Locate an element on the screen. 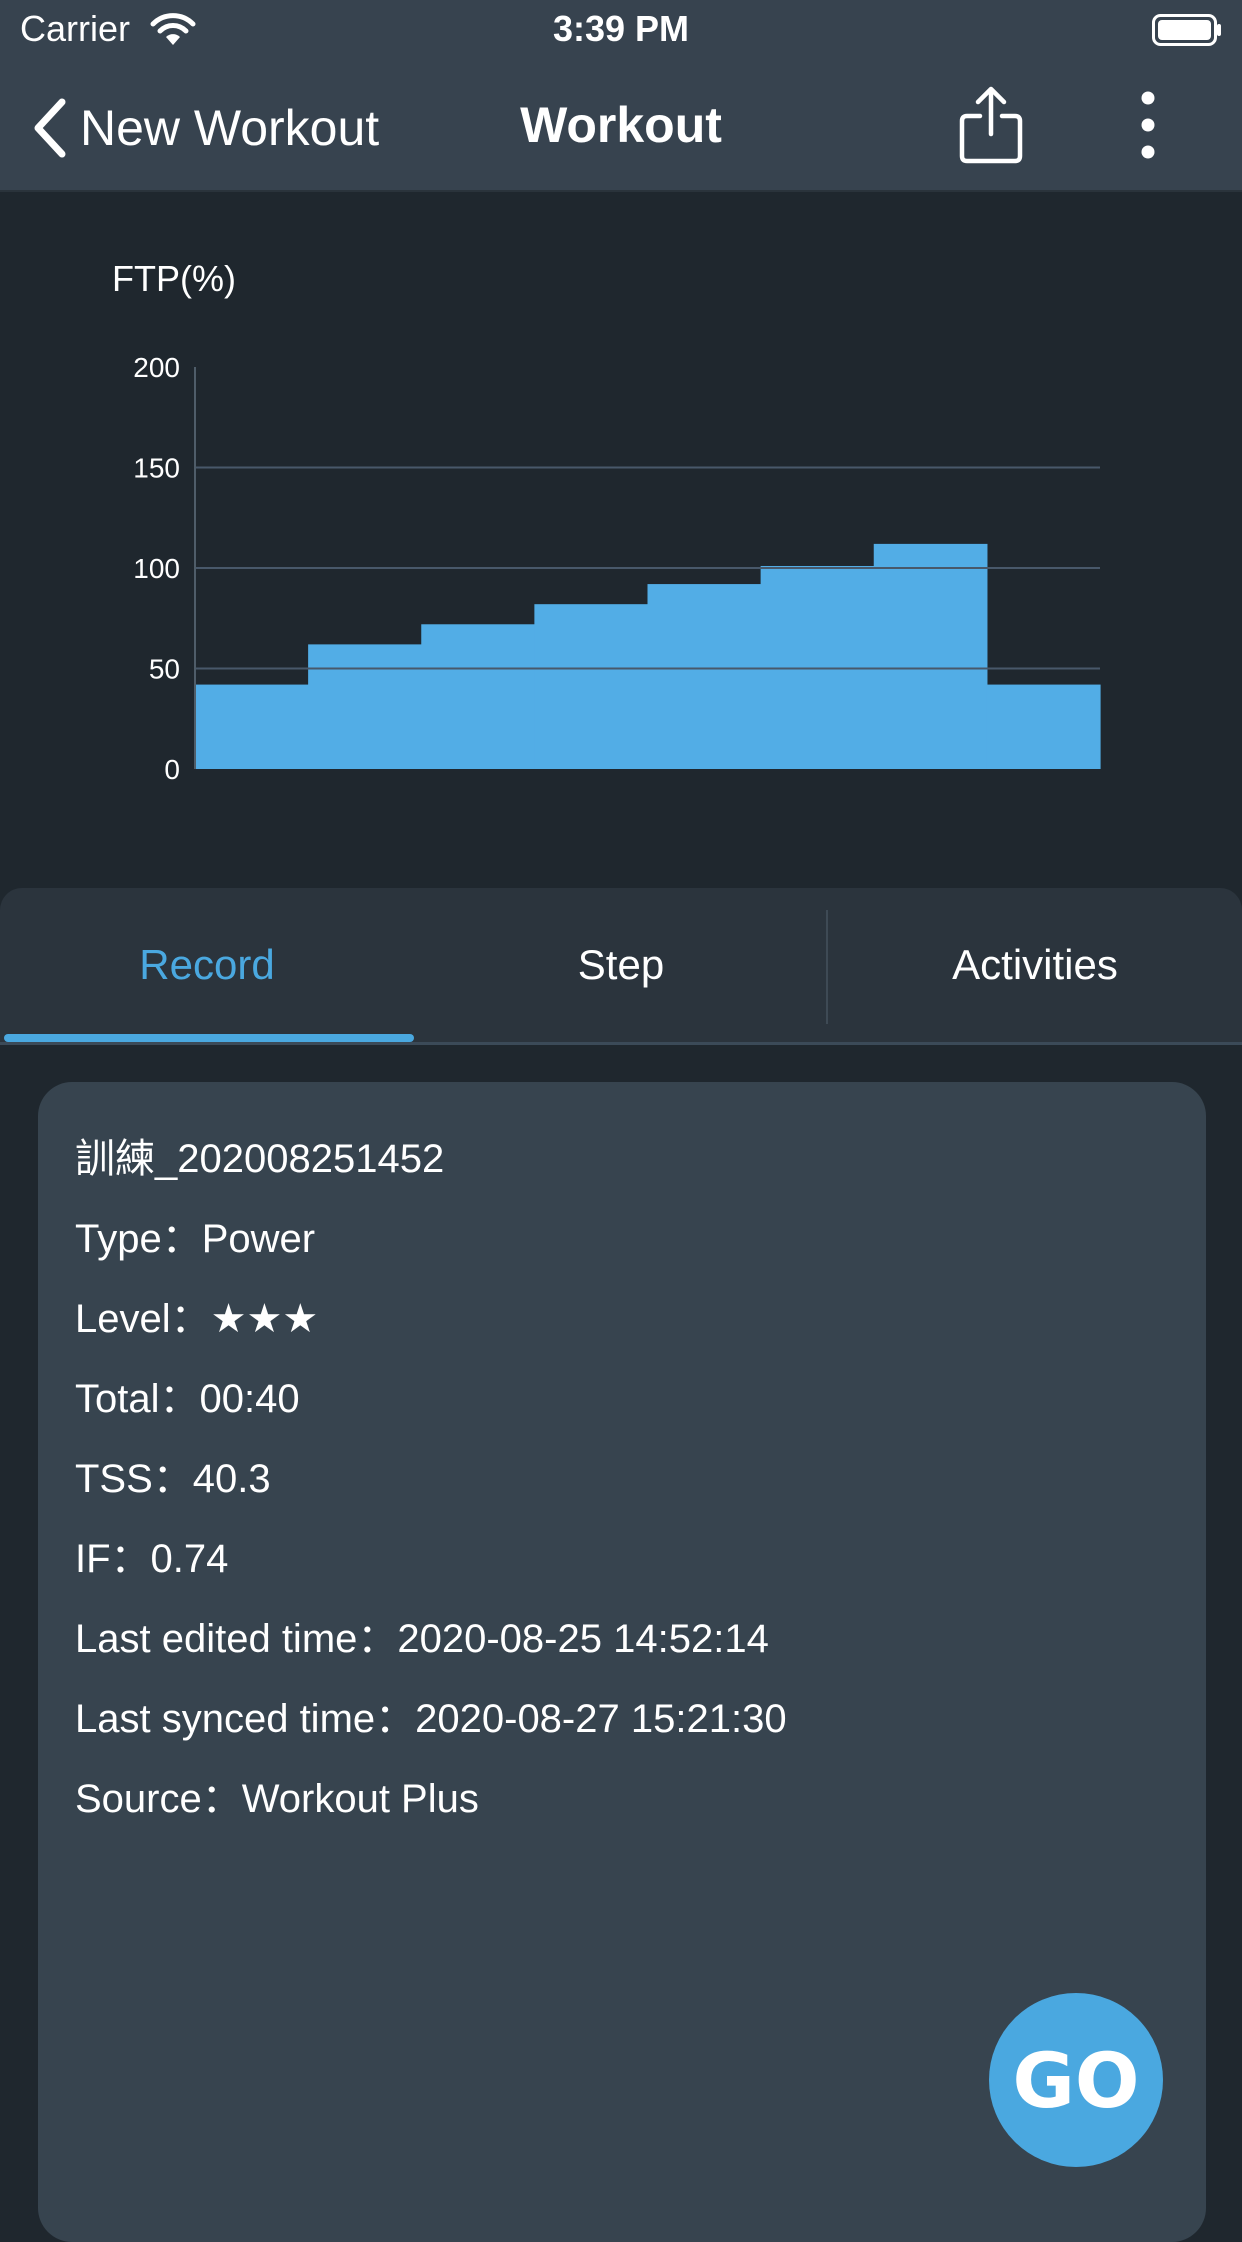 The image size is (1242, 2242). share-icon is located at coordinates (991, 125).